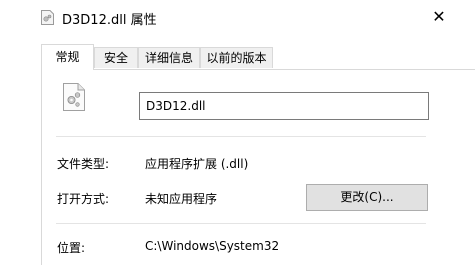 The height and width of the screenshot is (265, 475). Describe the element at coordinates (83, 164) in the screenshot. I see `file-type-label: 文件类型:` at that location.